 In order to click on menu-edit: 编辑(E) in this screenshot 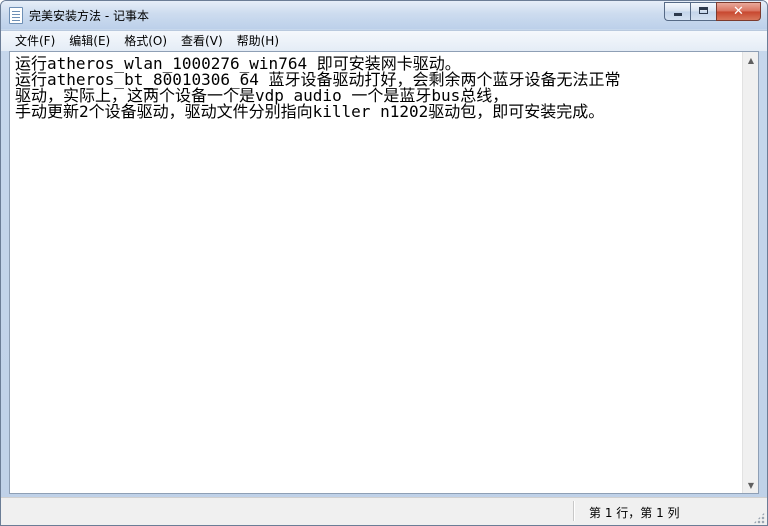, I will do `click(89, 41)`.